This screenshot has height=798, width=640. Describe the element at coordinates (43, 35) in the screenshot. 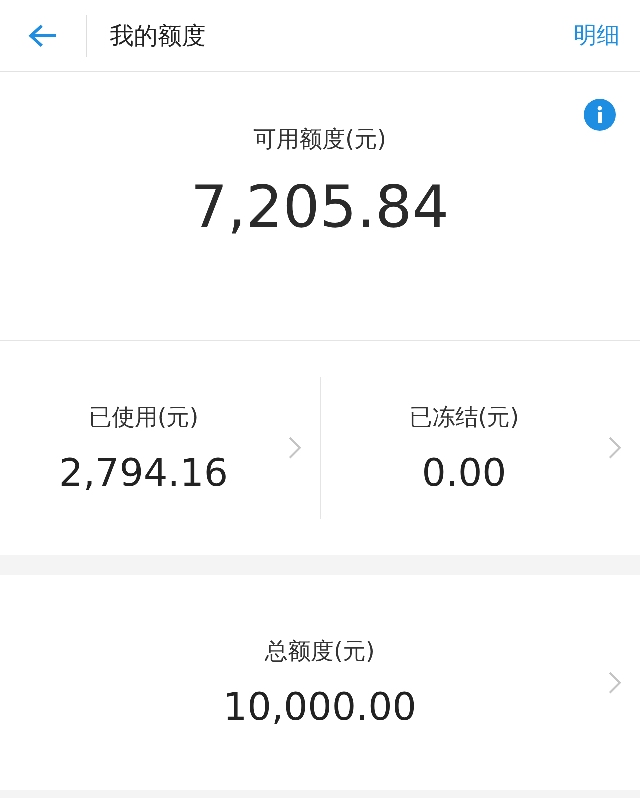

I see `back-arrow-icon` at that location.